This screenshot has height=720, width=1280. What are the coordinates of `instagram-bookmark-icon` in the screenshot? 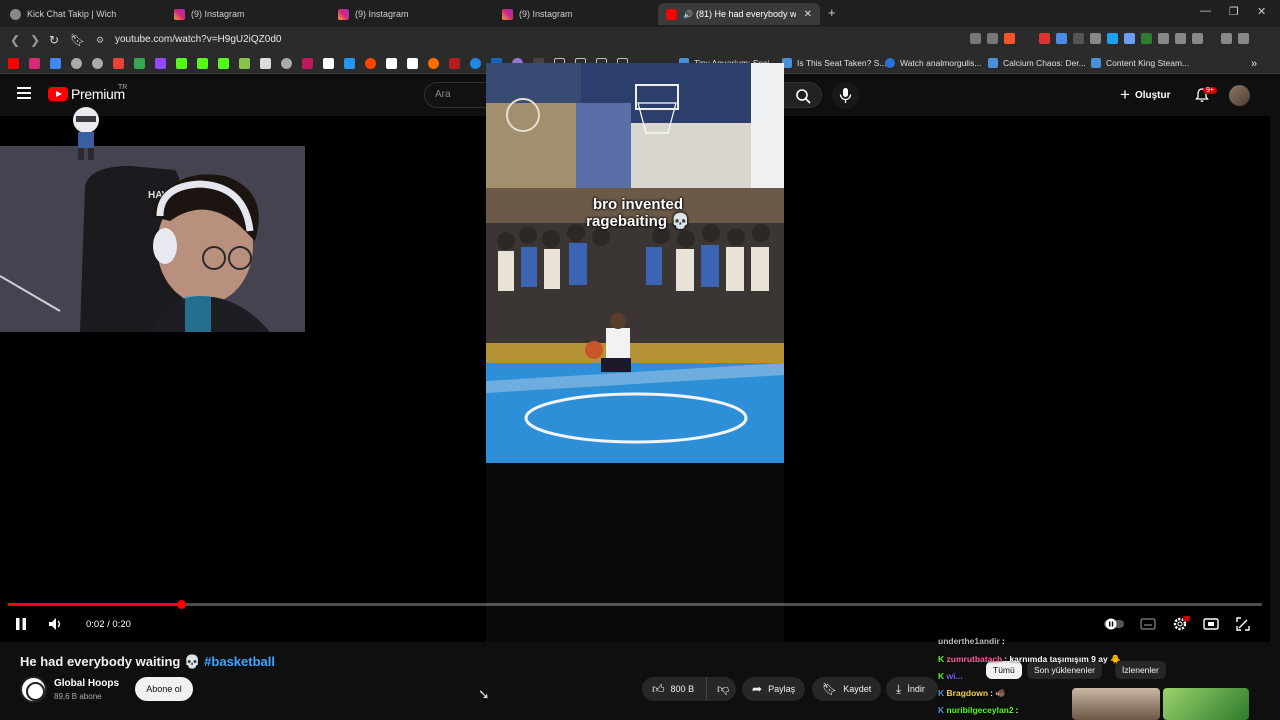 It's located at (34, 63).